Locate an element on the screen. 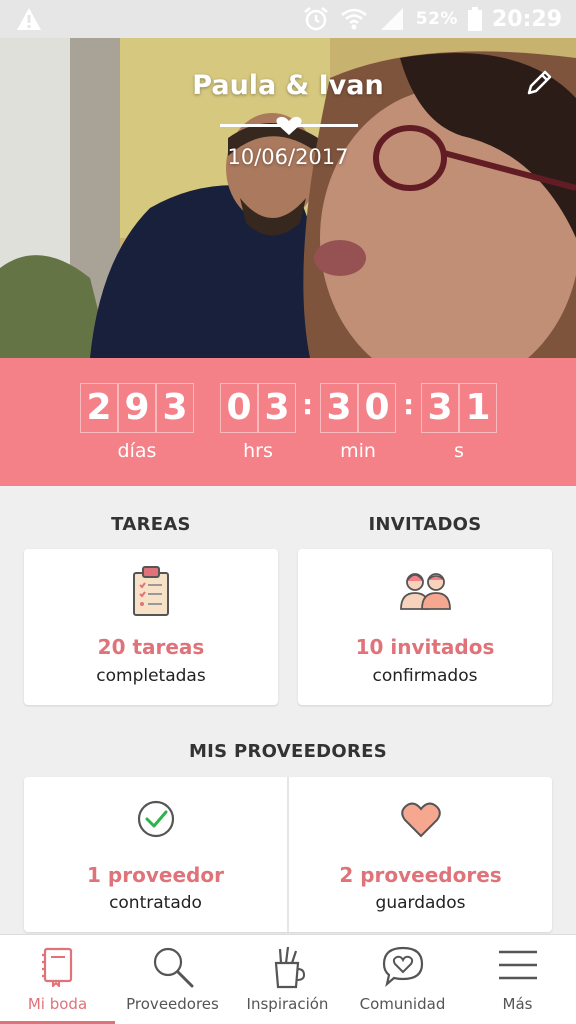  wedding-date: 10/06/2017 is located at coordinates (288, 157).